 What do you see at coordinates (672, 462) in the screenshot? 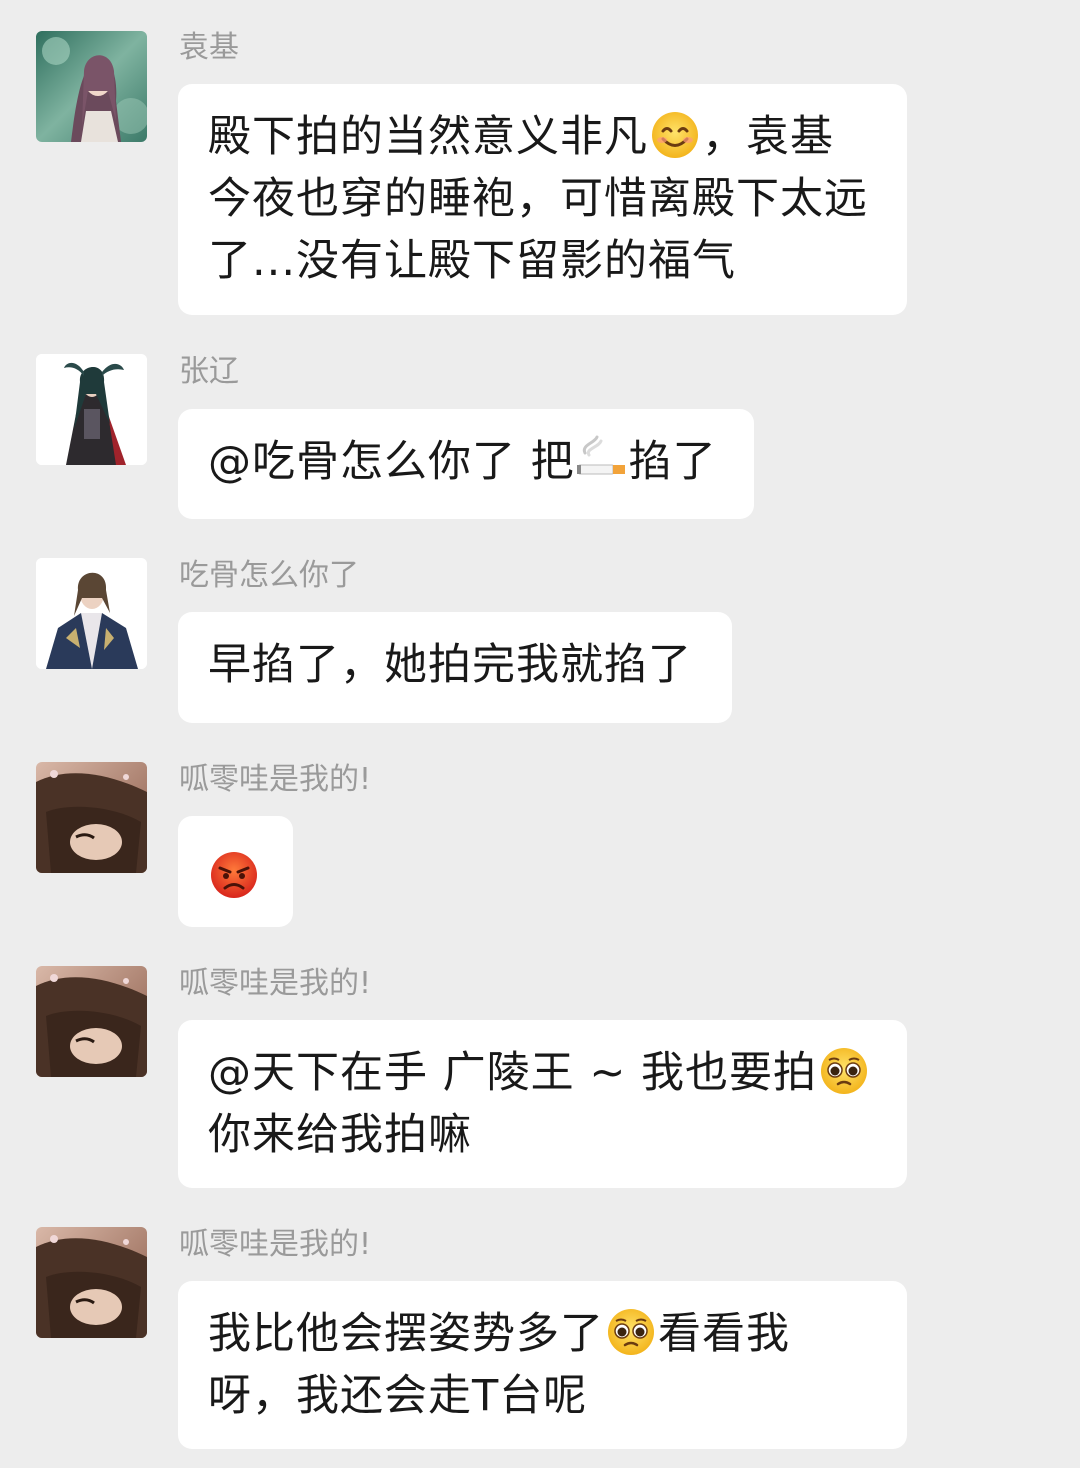
I see `message-text: 掐了` at bounding box center [672, 462].